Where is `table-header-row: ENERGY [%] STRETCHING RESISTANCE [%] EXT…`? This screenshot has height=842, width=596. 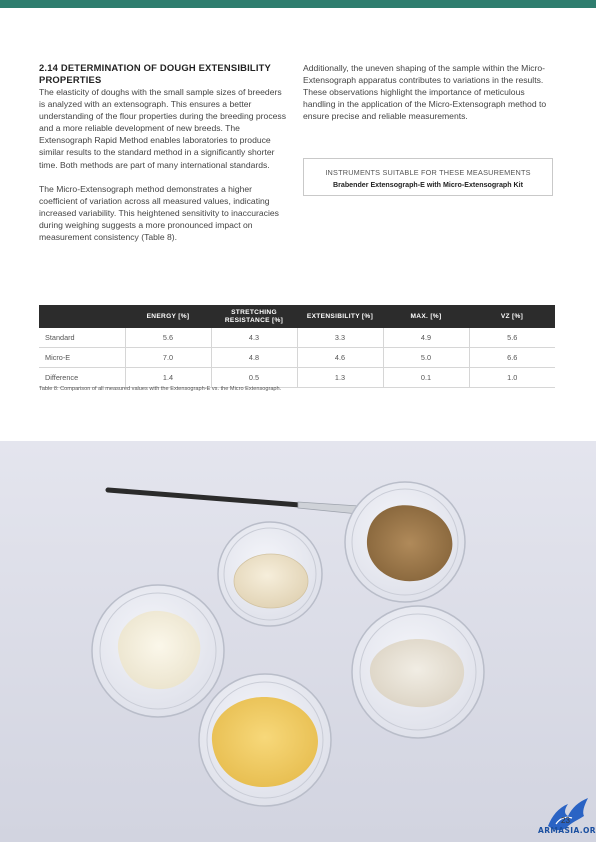
table-header-row: ENERGY [%] STRETCHING RESISTANCE [%] EXT… is located at coordinates (297, 316).